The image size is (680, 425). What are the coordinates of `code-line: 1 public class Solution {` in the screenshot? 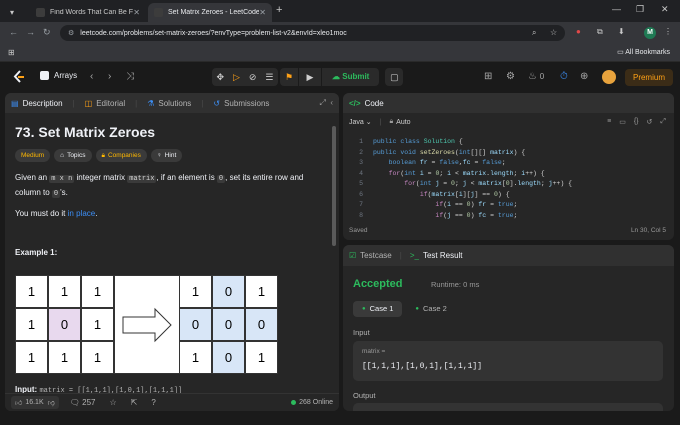 It's located at (508, 143).